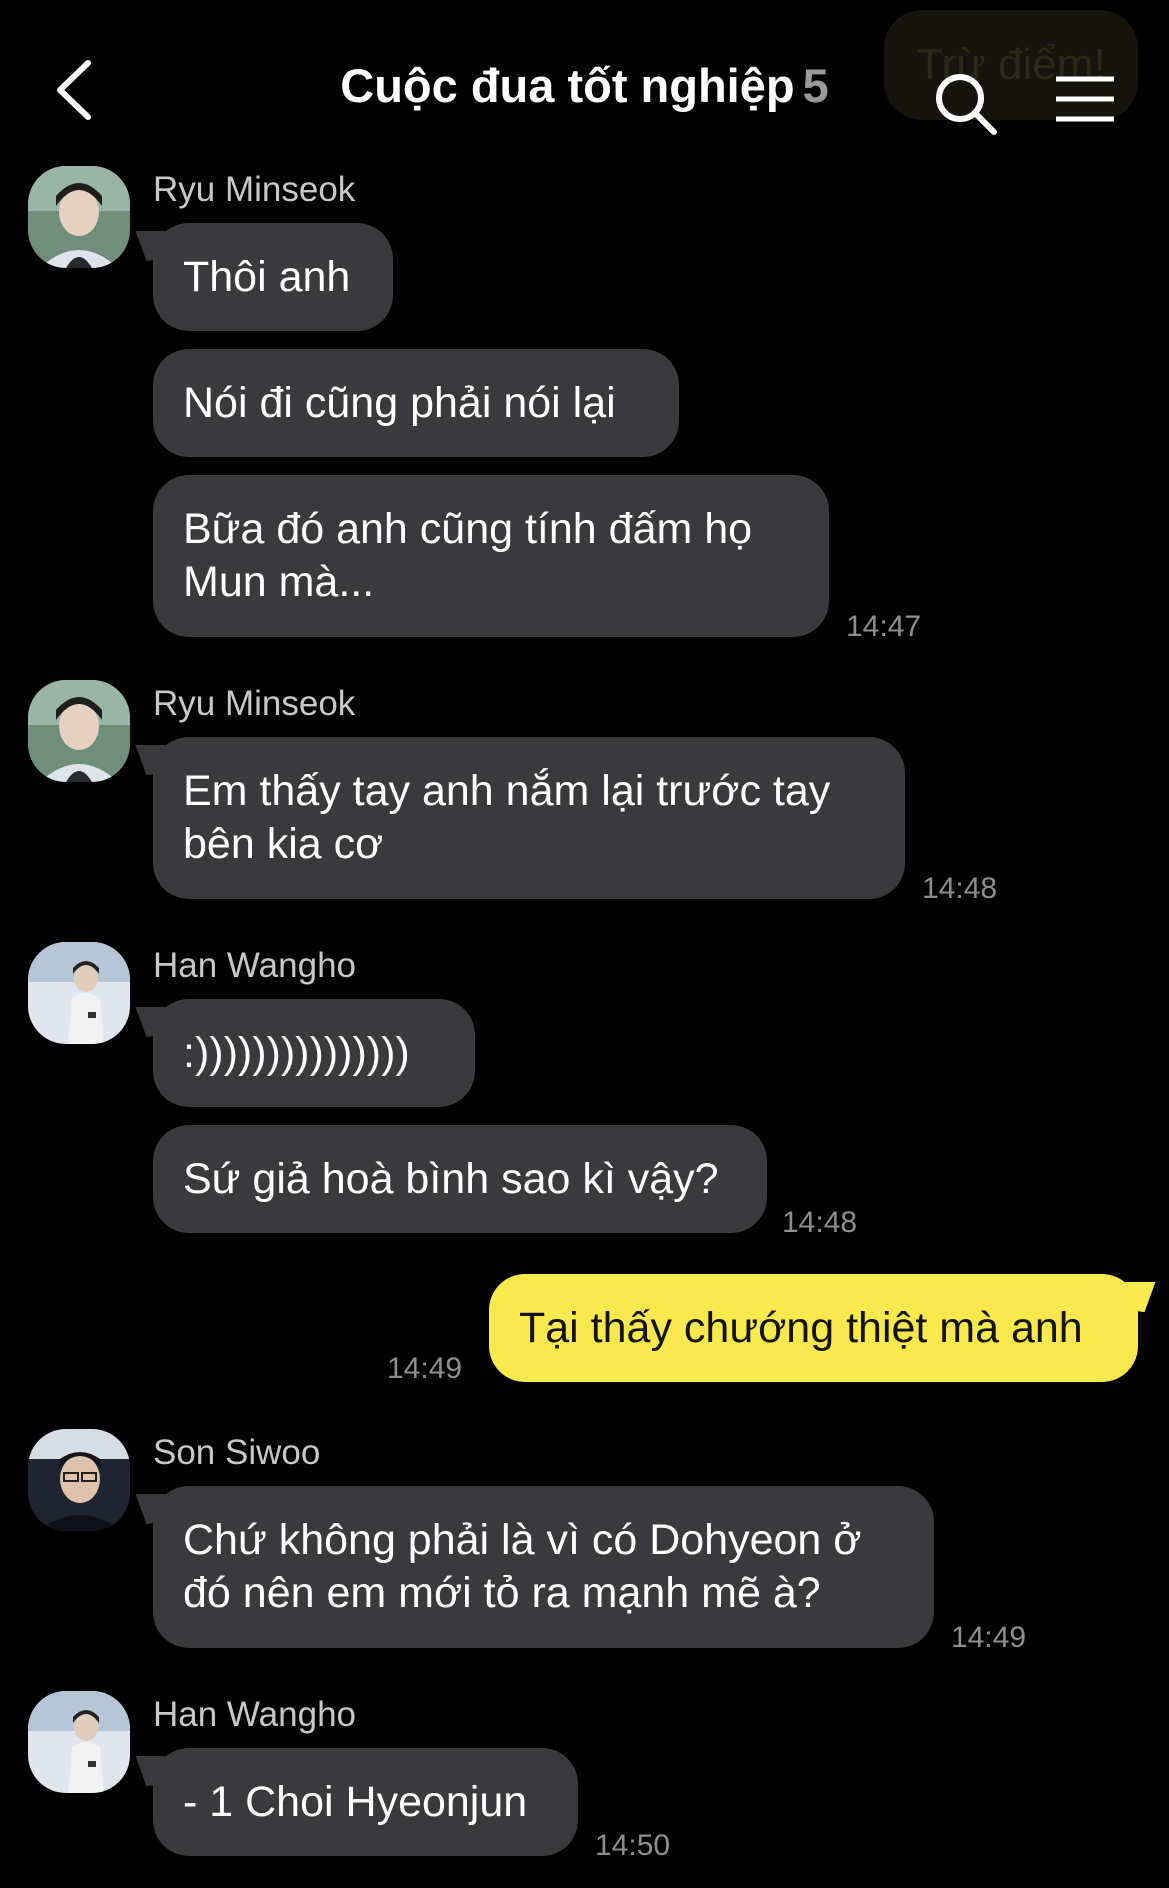  What do you see at coordinates (815, 85) in the screenshot?
I see `member-count: 5` at bounding box center [815, 85].